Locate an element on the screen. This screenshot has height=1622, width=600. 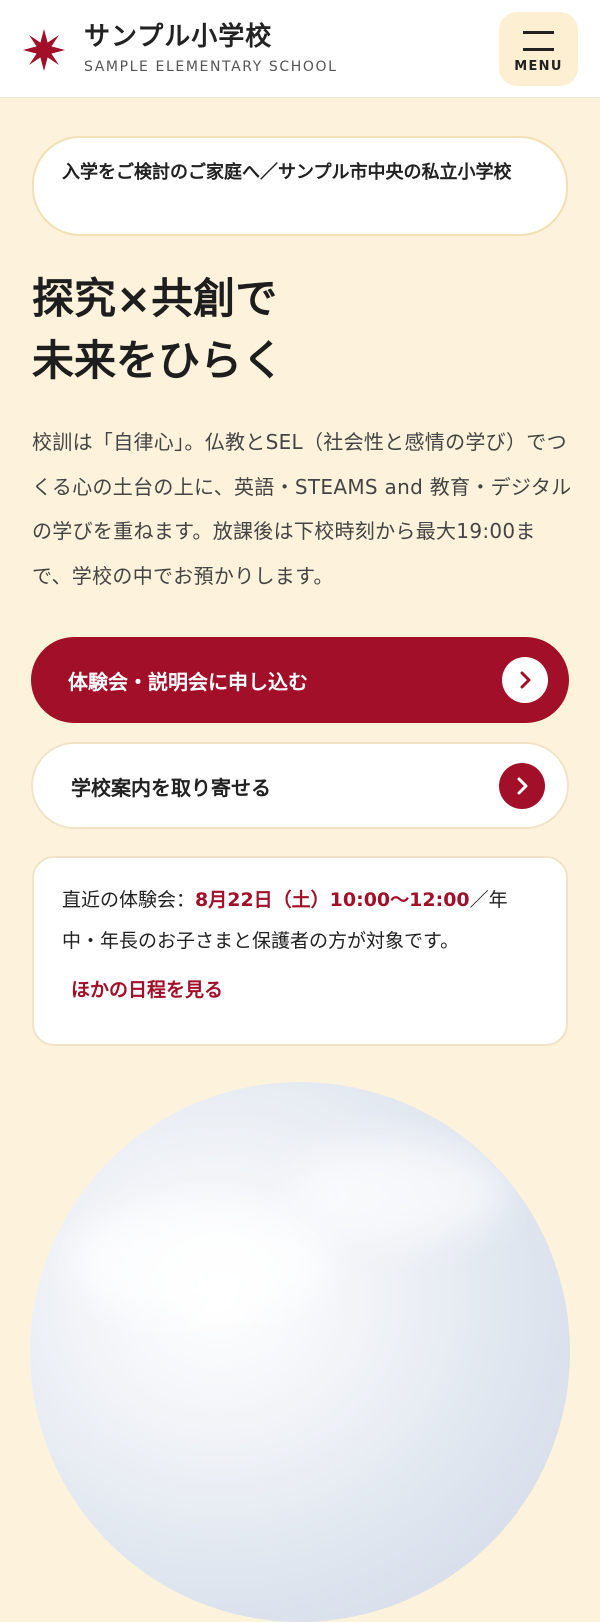
menu-button: MENU is located at coordinates (538, 49).